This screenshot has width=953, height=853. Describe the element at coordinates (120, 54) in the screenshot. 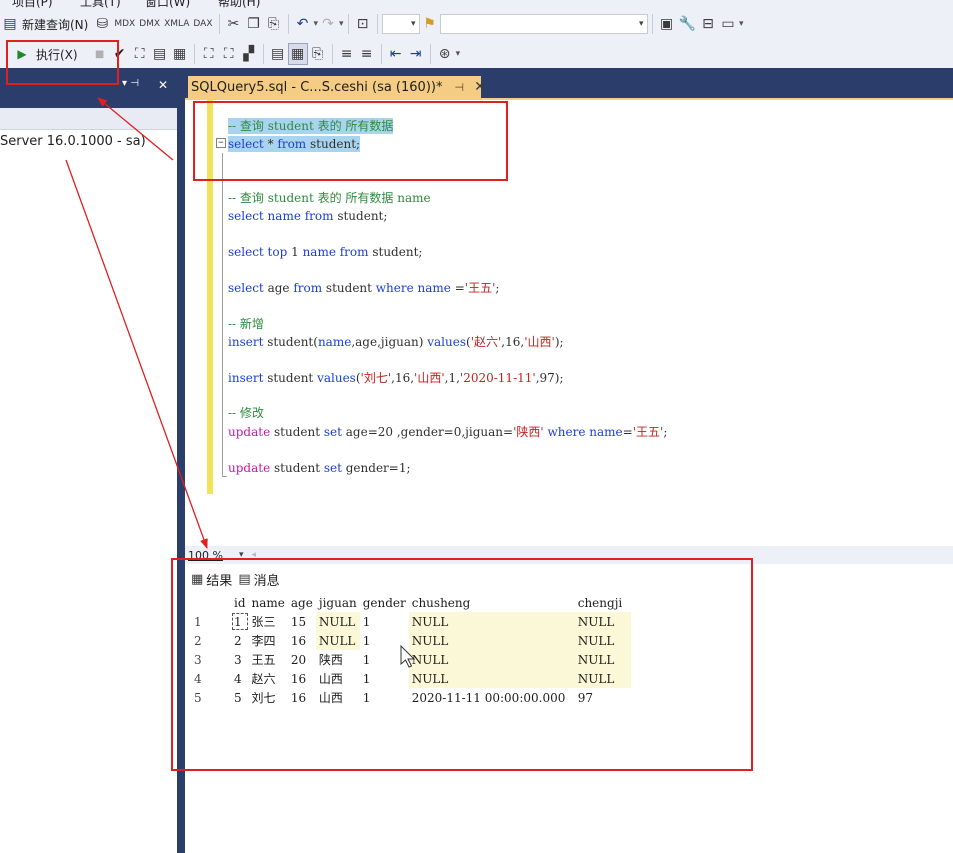

I see `parse-checkmark-icon: ✔` at that location.